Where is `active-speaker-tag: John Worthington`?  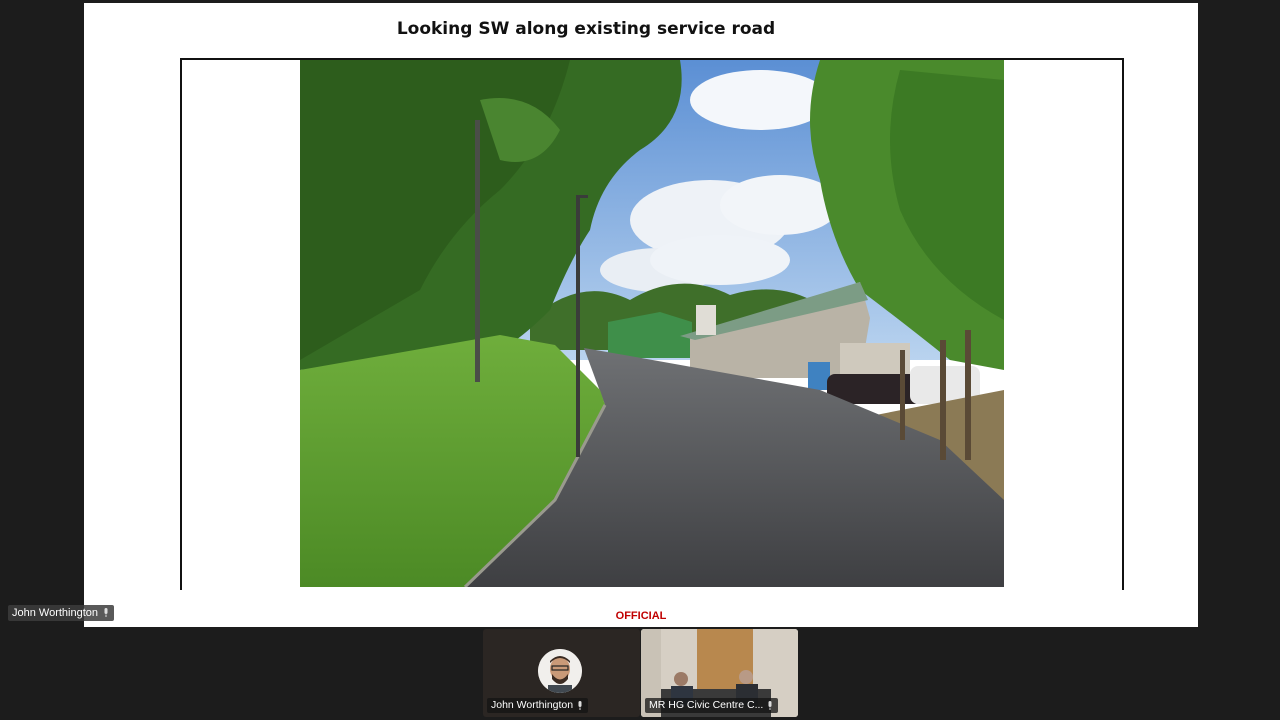 active-speaker-tag: John Worthington is located at coordinates (61, 613).